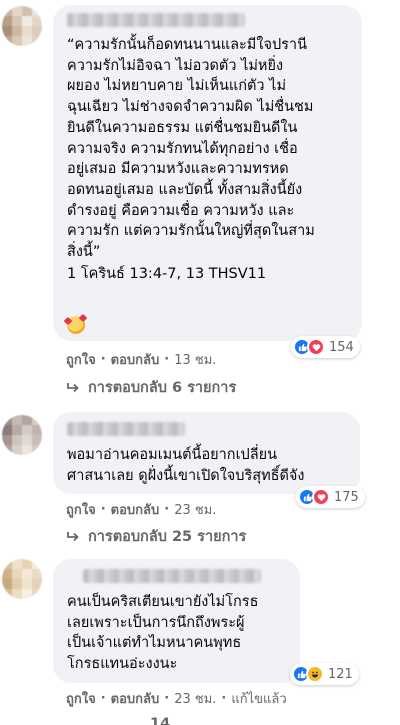 The width and height of the screenshot is (400, 725). I want to click on smiling-face-with-hearts-icon, so click(75, 323).